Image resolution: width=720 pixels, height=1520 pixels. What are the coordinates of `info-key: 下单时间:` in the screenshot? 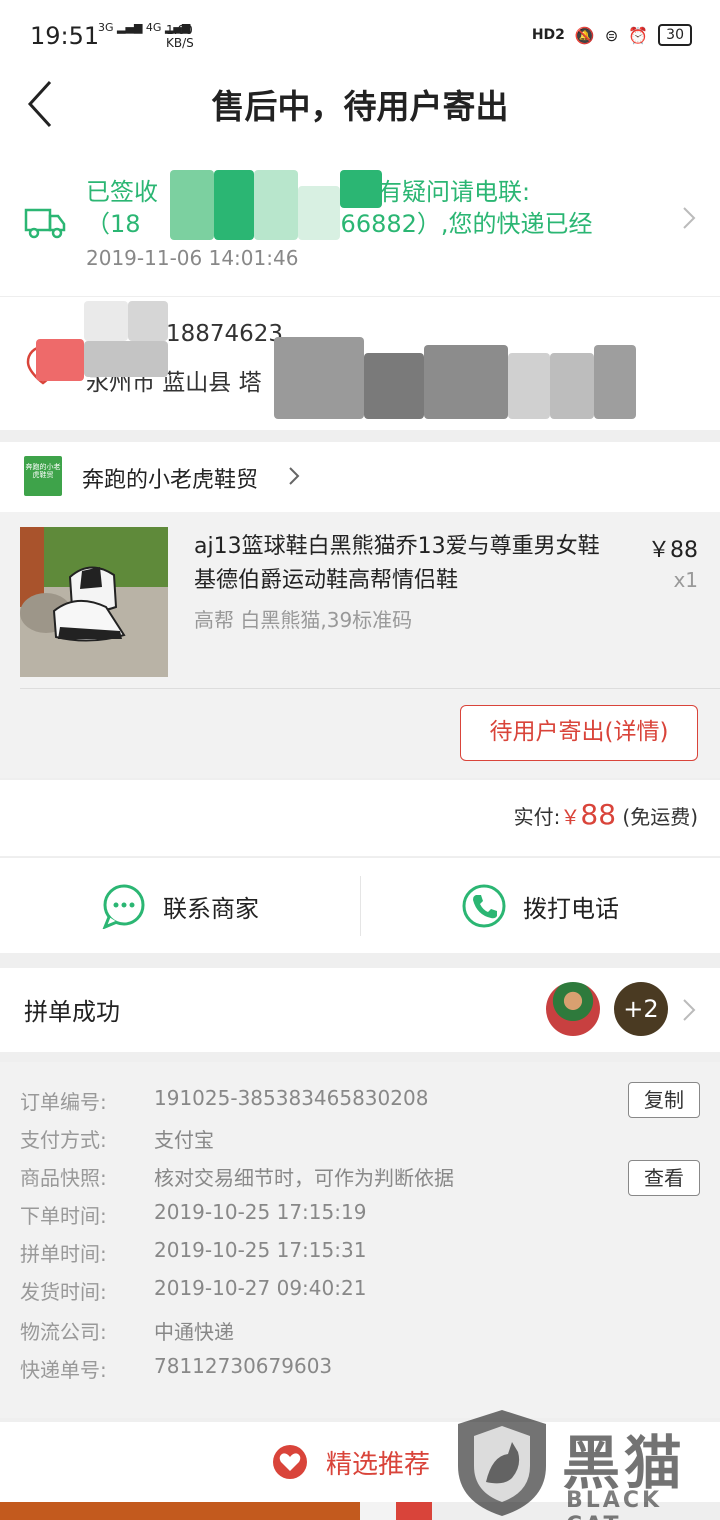 It's located at (63, 1216).